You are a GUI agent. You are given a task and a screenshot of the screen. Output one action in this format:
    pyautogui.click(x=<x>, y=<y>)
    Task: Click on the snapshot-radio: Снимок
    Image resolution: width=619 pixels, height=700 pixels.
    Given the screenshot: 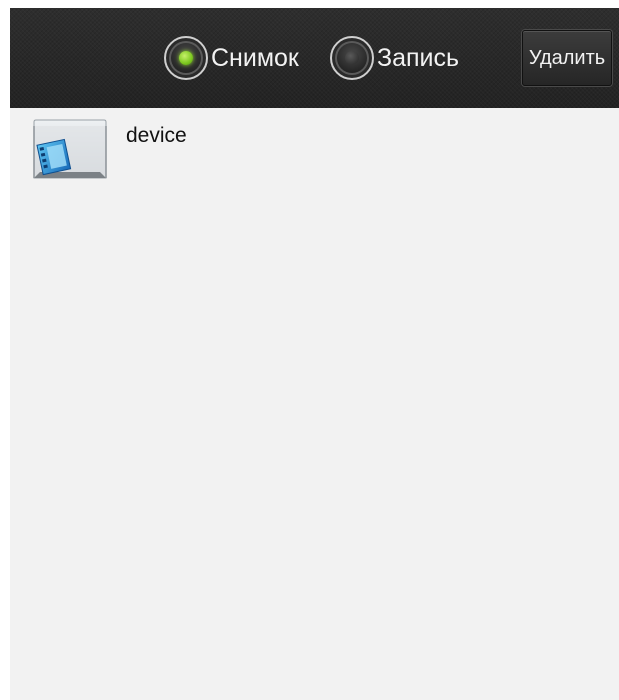 What is the action you would take?
    pyautogui.click(x=231, y=58)
    